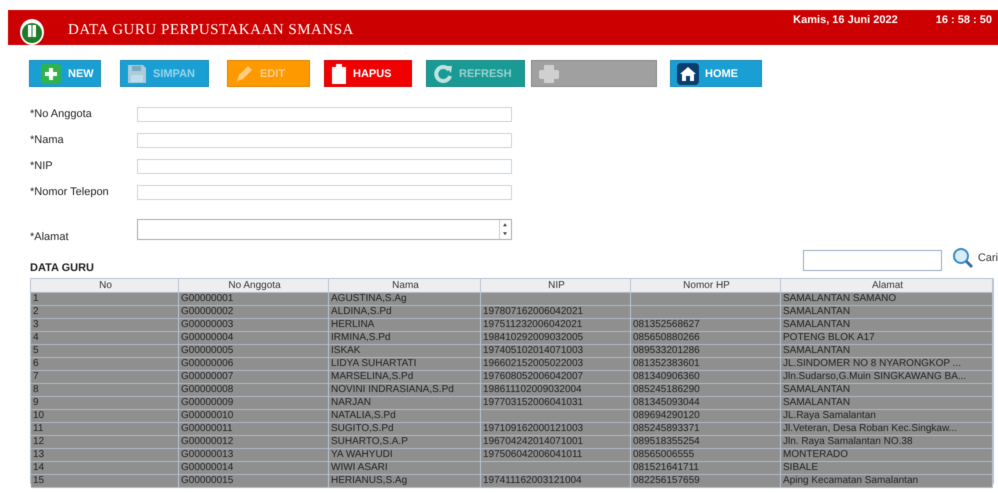 The height and width of the screenshot is (493, 998). Describe the element at coordinates (706, 286) in the screenshot. I see `column-header: Nomor HP` at that location.